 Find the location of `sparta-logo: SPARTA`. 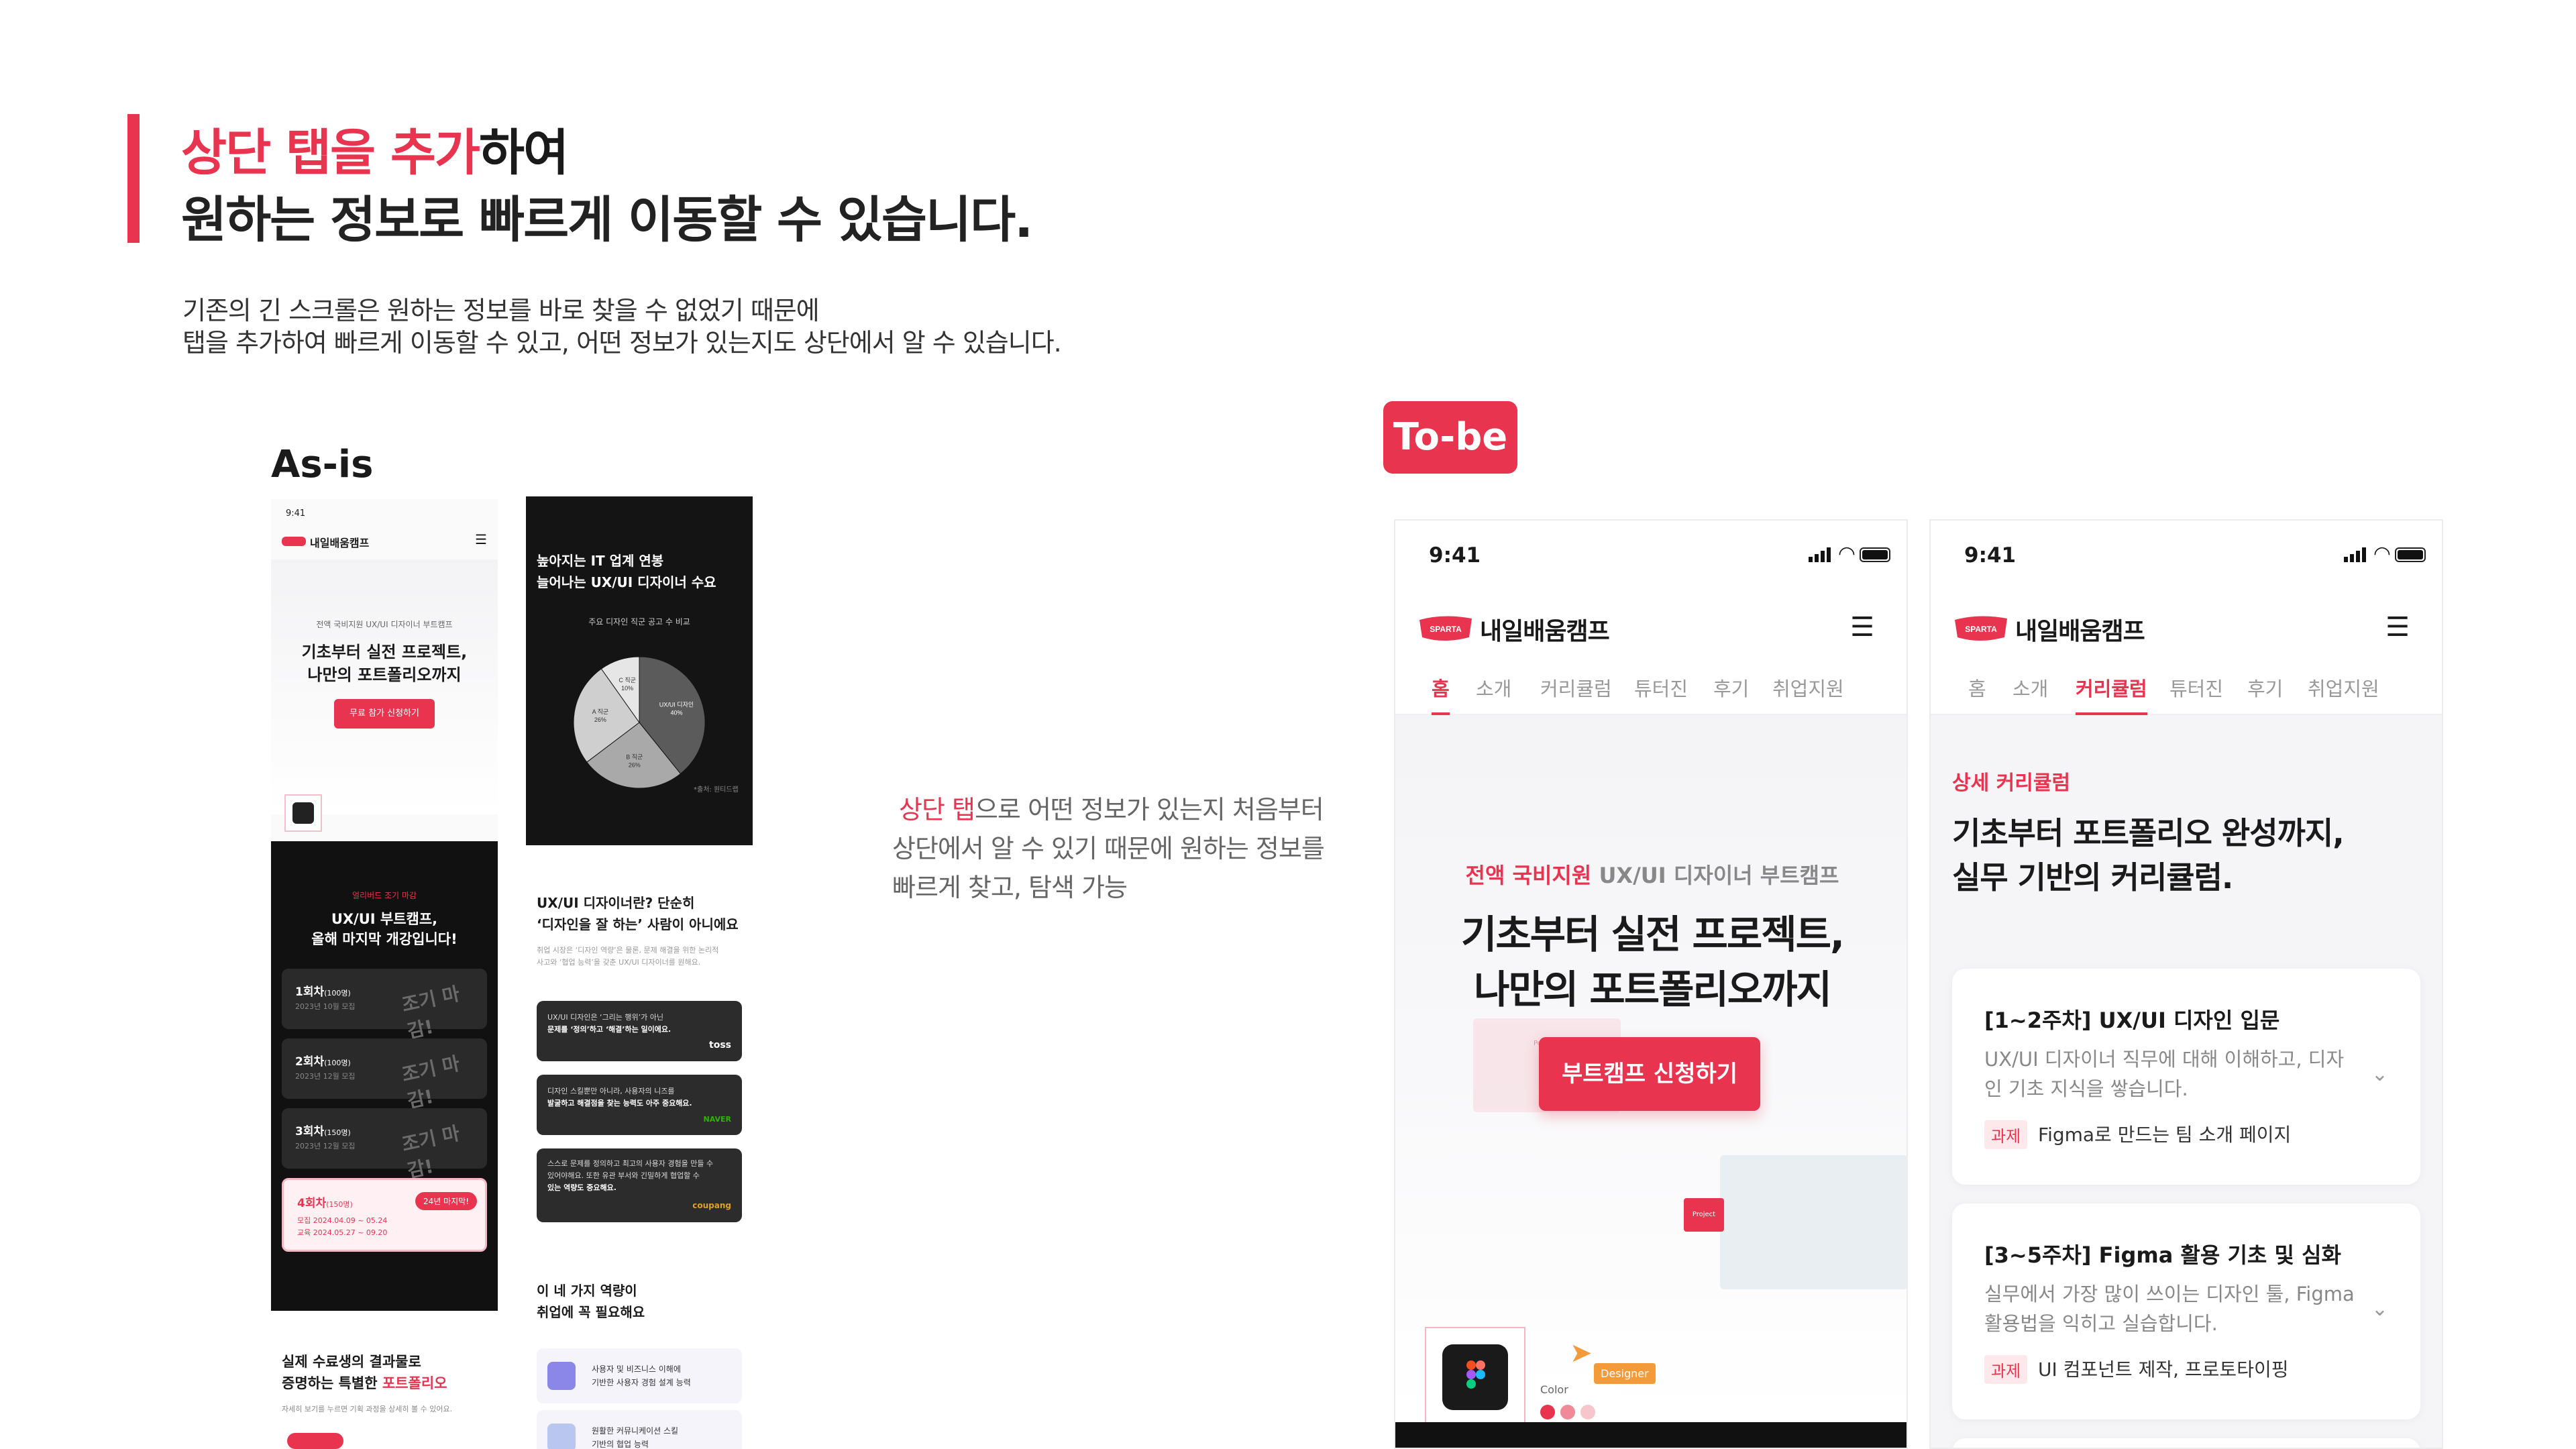

sparta-logo: SPARTA is located at coordinates (1981, 628).